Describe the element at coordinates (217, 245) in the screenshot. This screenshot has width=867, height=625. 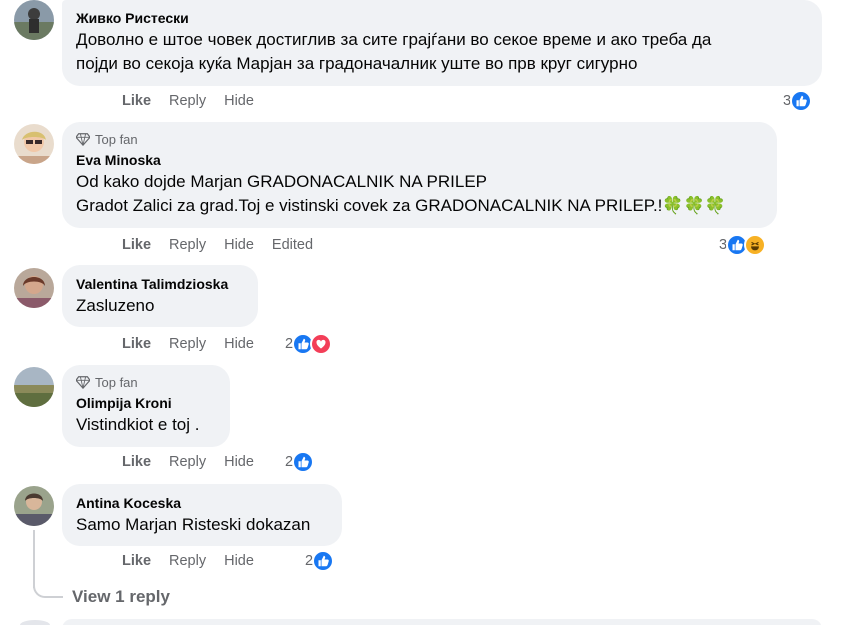
I see `comment-actions: Like Reply Hide Edited` at that location.